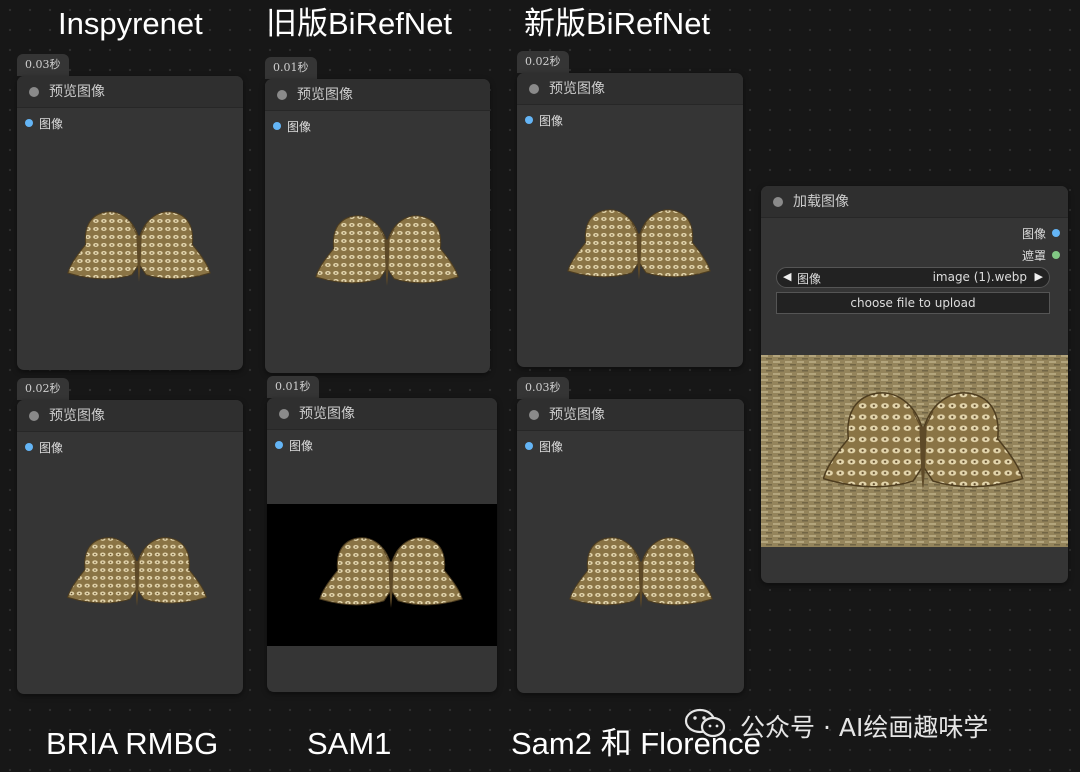 The width and height of the screenshot is (1080, 772). What do you see at coordinates (1020, 256) in the screenshot?
I see `output-slot-mask: 遮罩` at bounding box center [1020, 256].